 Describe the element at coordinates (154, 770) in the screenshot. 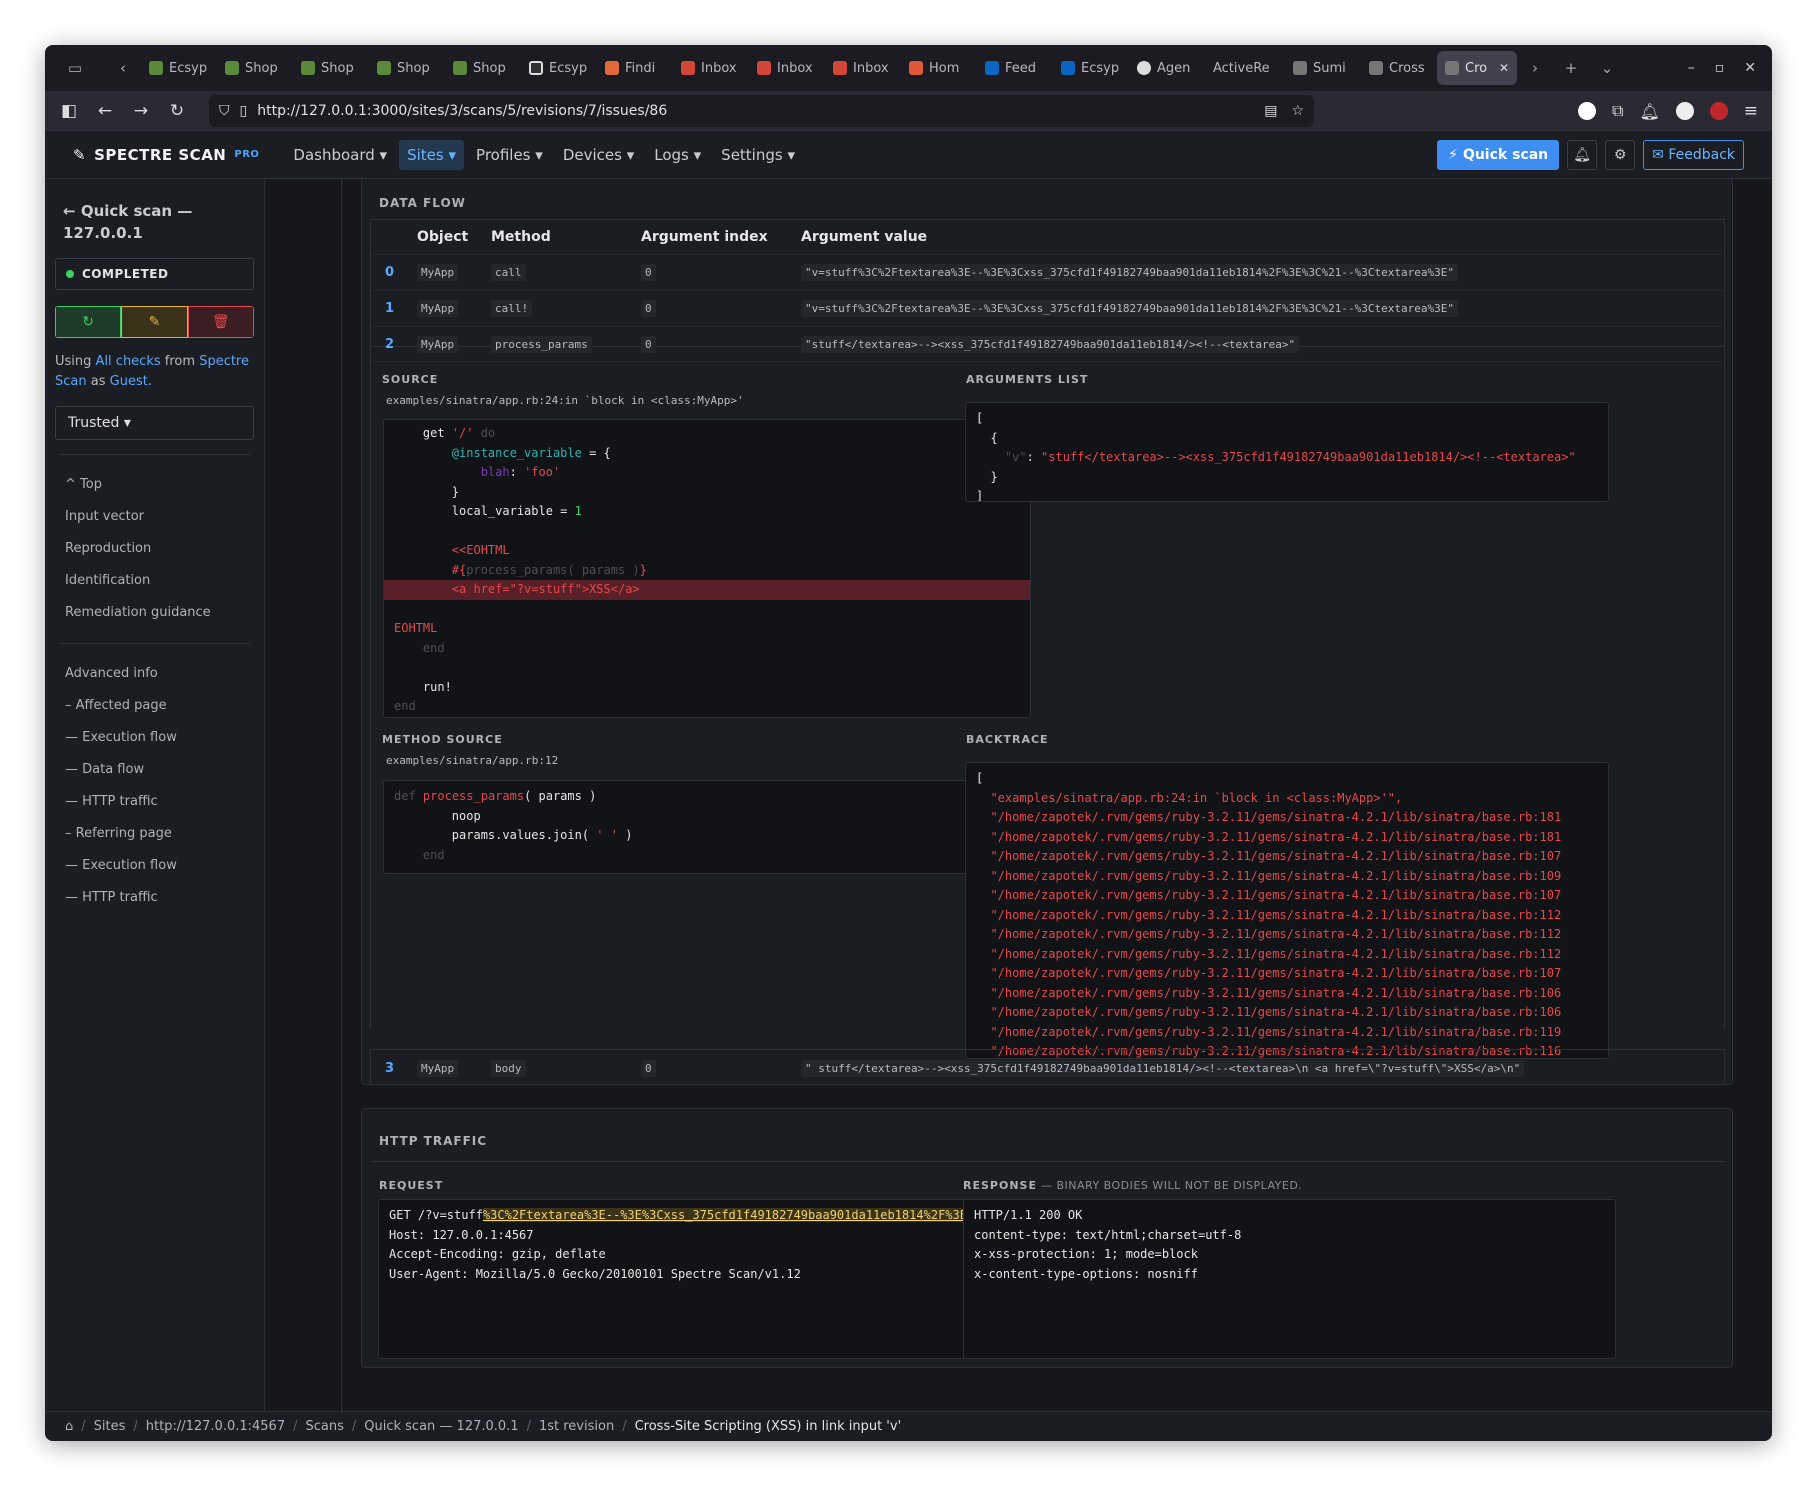

I see `nav-data-flow: — Data flow` at that location.